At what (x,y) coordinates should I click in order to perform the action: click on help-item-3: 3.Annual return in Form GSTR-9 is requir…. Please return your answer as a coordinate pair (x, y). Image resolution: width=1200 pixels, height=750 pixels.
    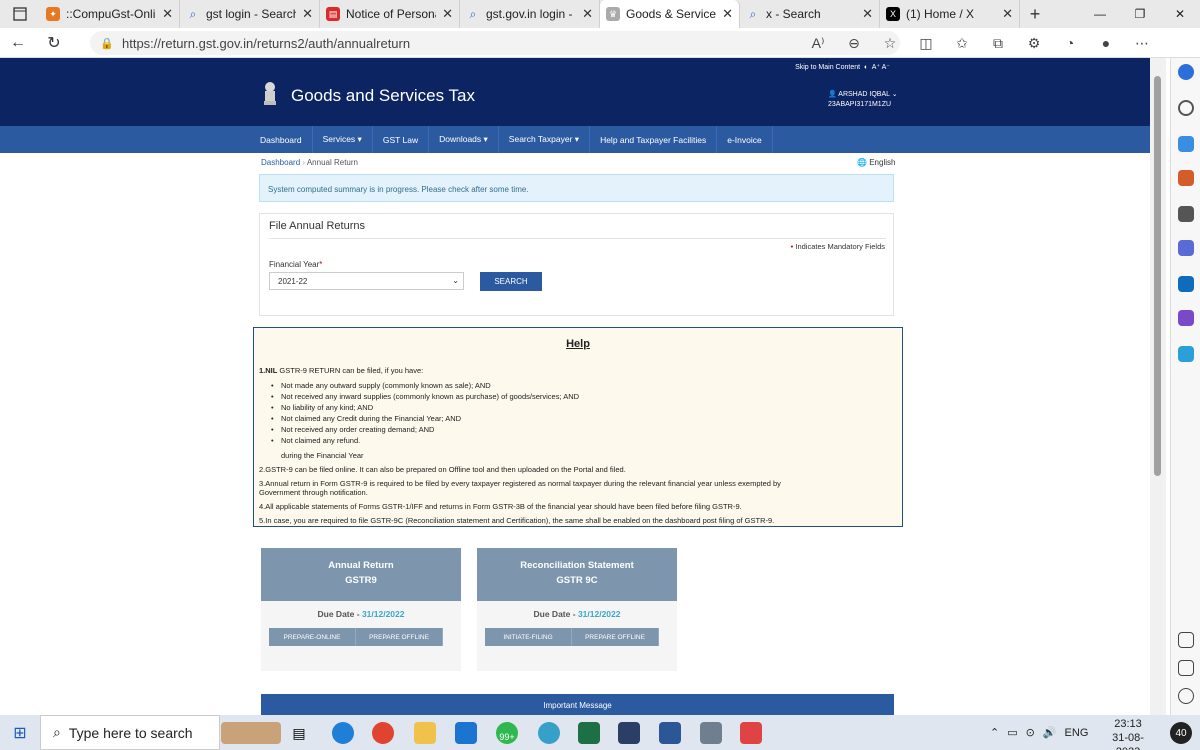
    Looking at the image, I should click on (520, 483).